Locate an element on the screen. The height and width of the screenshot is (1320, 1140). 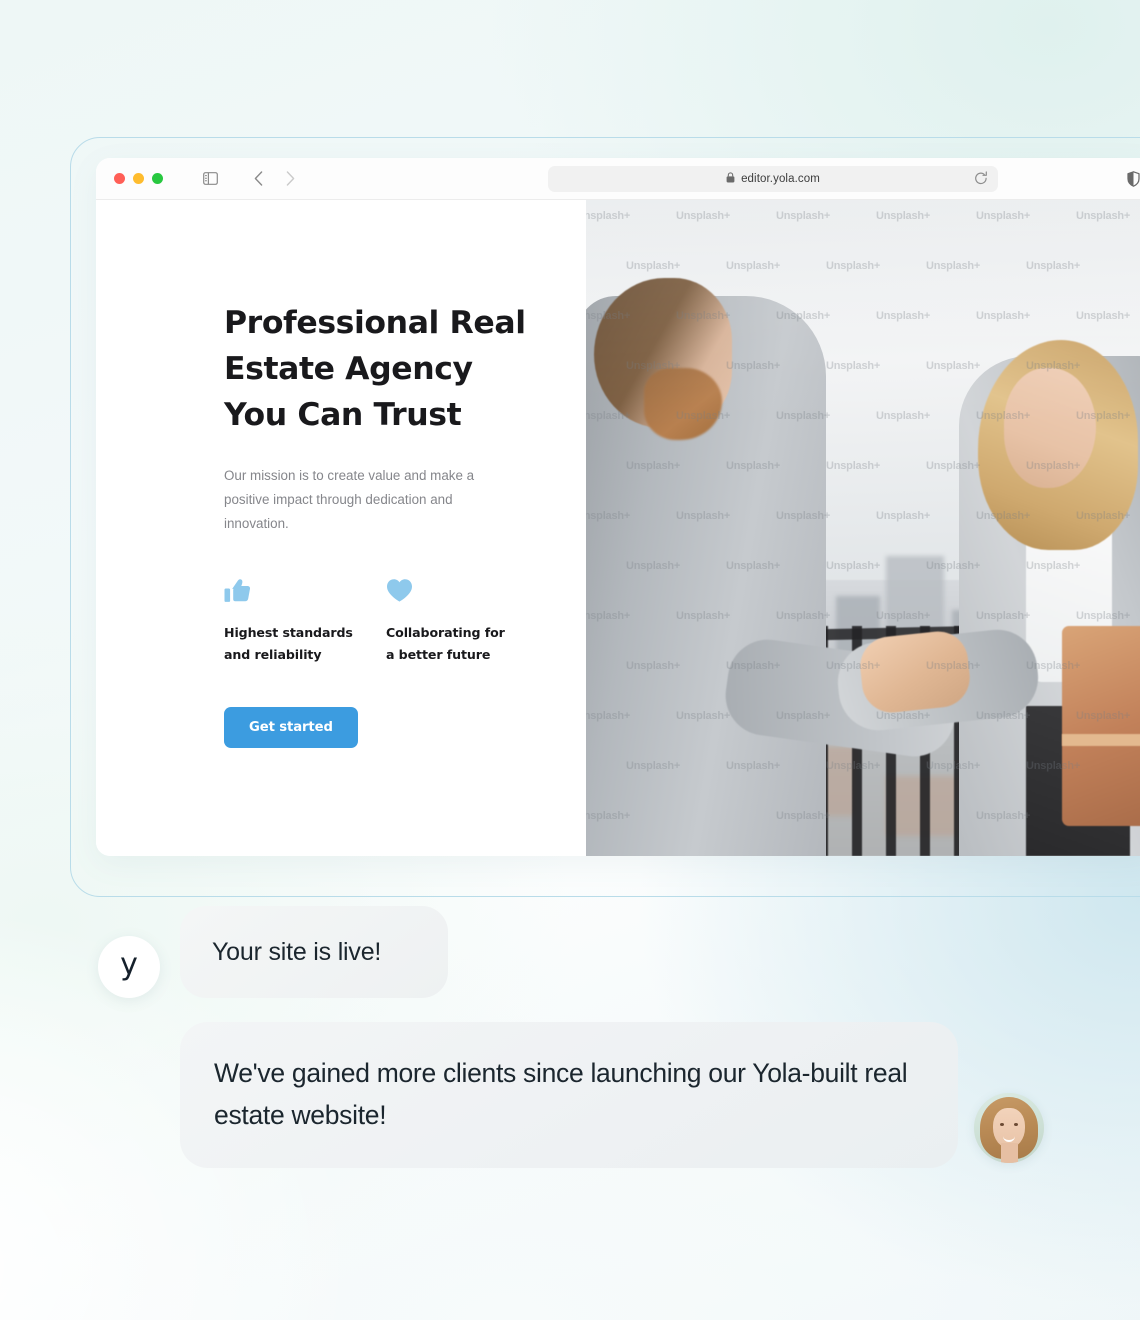
chevron-left-icon is located at coordinates (258, 179).